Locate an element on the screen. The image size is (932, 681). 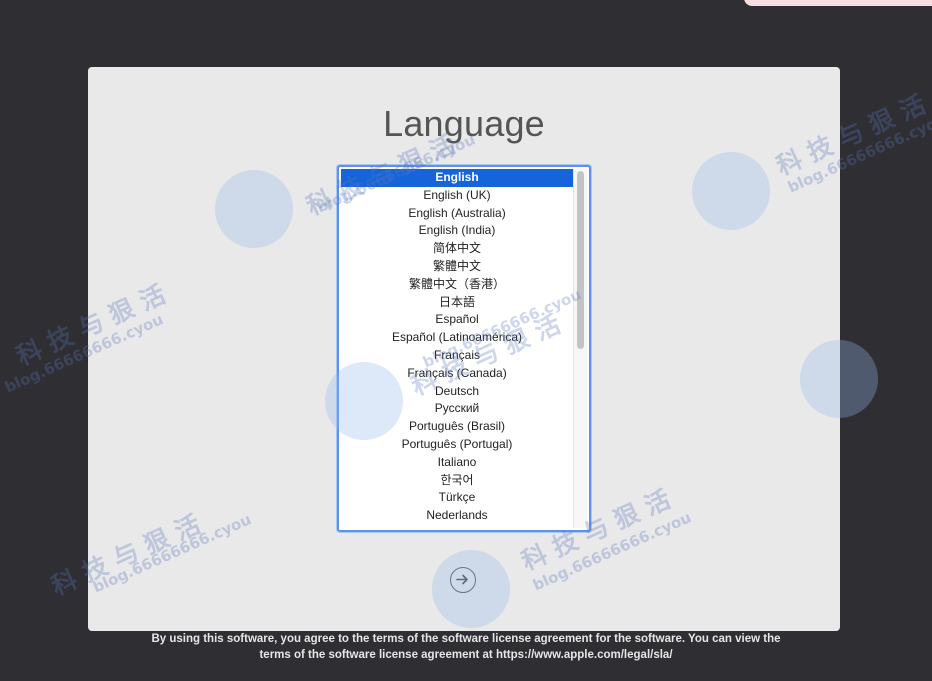
language-option: Deutsch is located at coordinates (457, 392).